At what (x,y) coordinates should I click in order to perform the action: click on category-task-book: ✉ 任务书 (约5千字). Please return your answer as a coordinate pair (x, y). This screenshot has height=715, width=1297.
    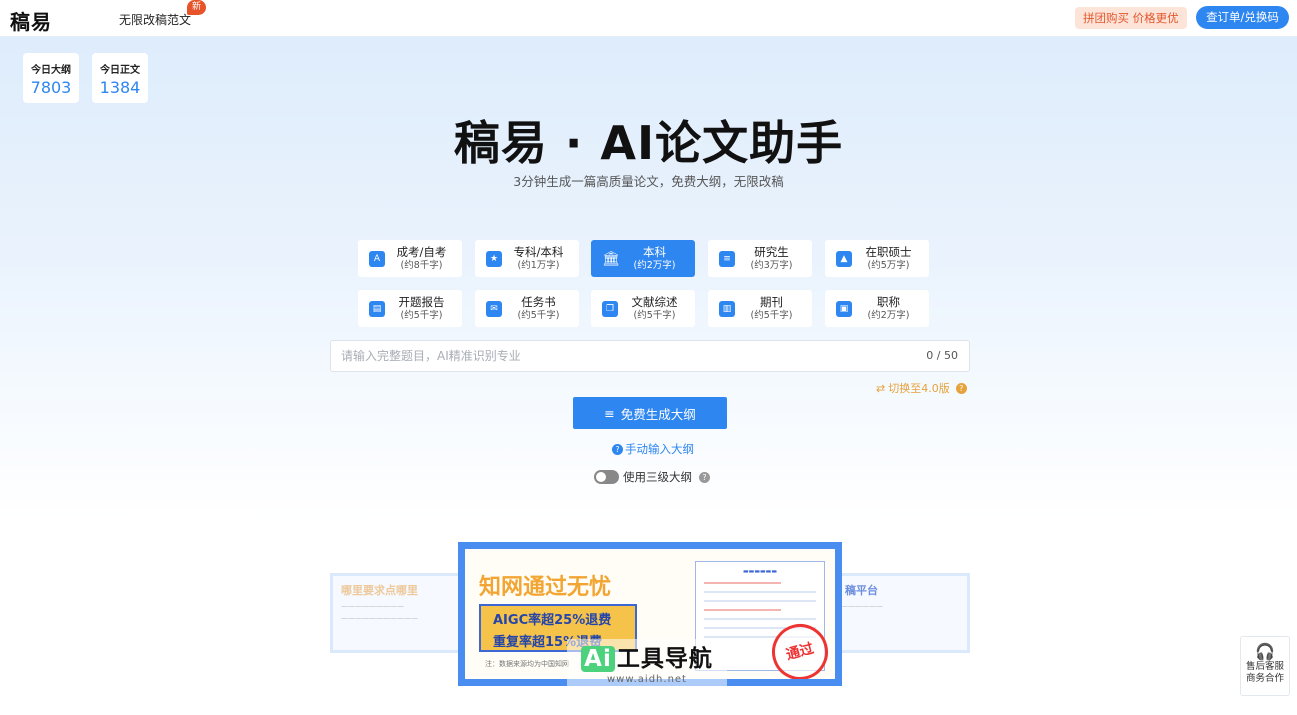
    Looking at the image, I should click on (527, 308).